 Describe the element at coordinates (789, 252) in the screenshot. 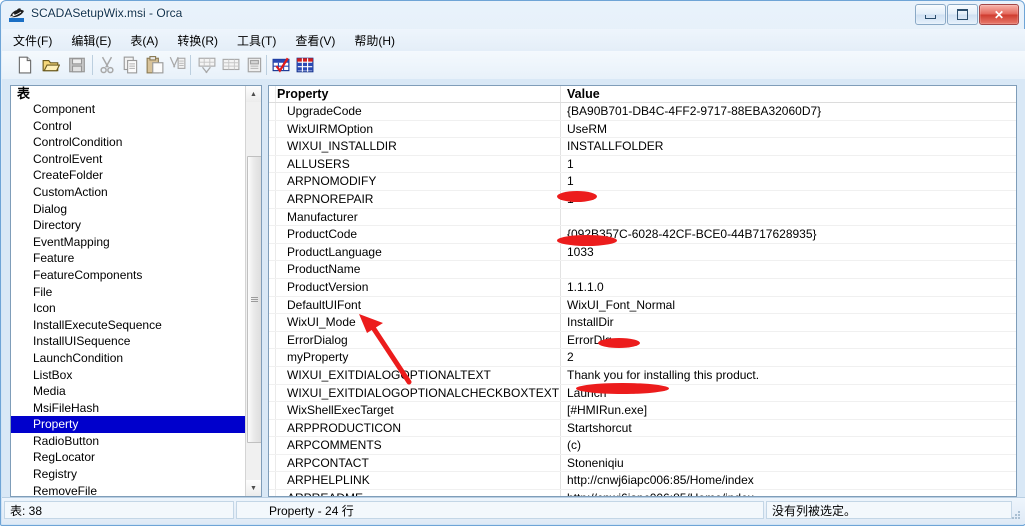

I see `cell-value: 1033` at that location.